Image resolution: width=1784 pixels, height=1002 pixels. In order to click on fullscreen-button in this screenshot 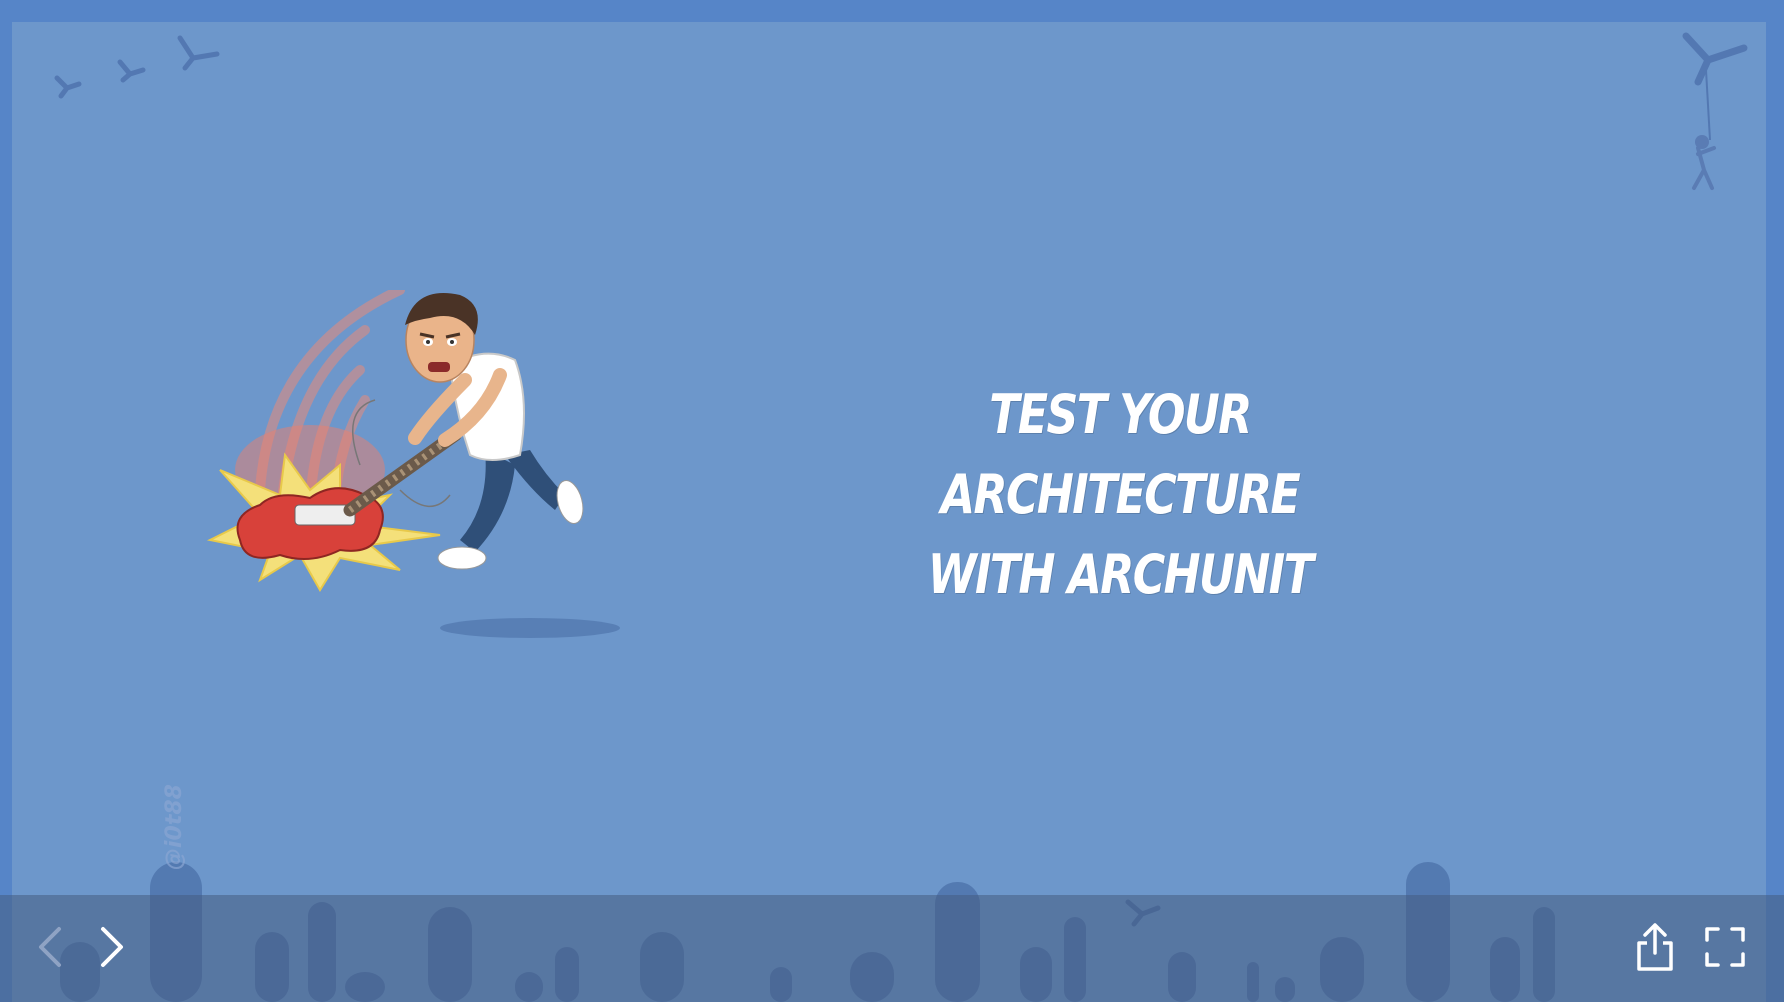, I will do `click(1725, 947)`.